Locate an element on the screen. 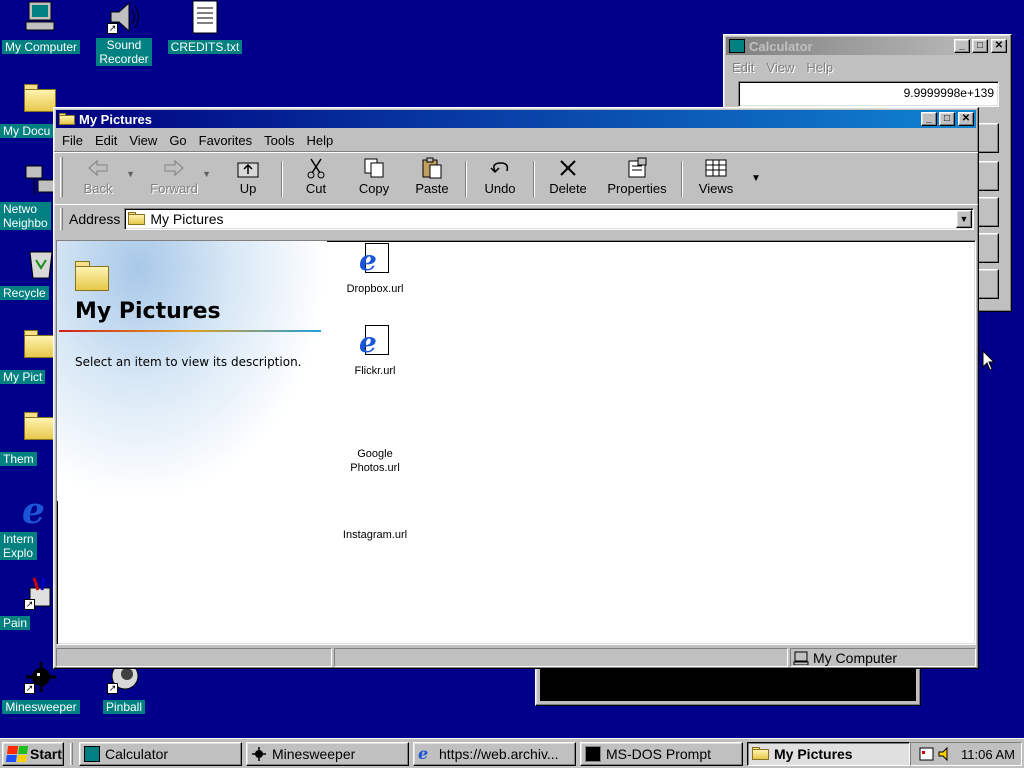  taskbar-item-msdos: MS-DOS Prompt is located at coordinates (661, 753).